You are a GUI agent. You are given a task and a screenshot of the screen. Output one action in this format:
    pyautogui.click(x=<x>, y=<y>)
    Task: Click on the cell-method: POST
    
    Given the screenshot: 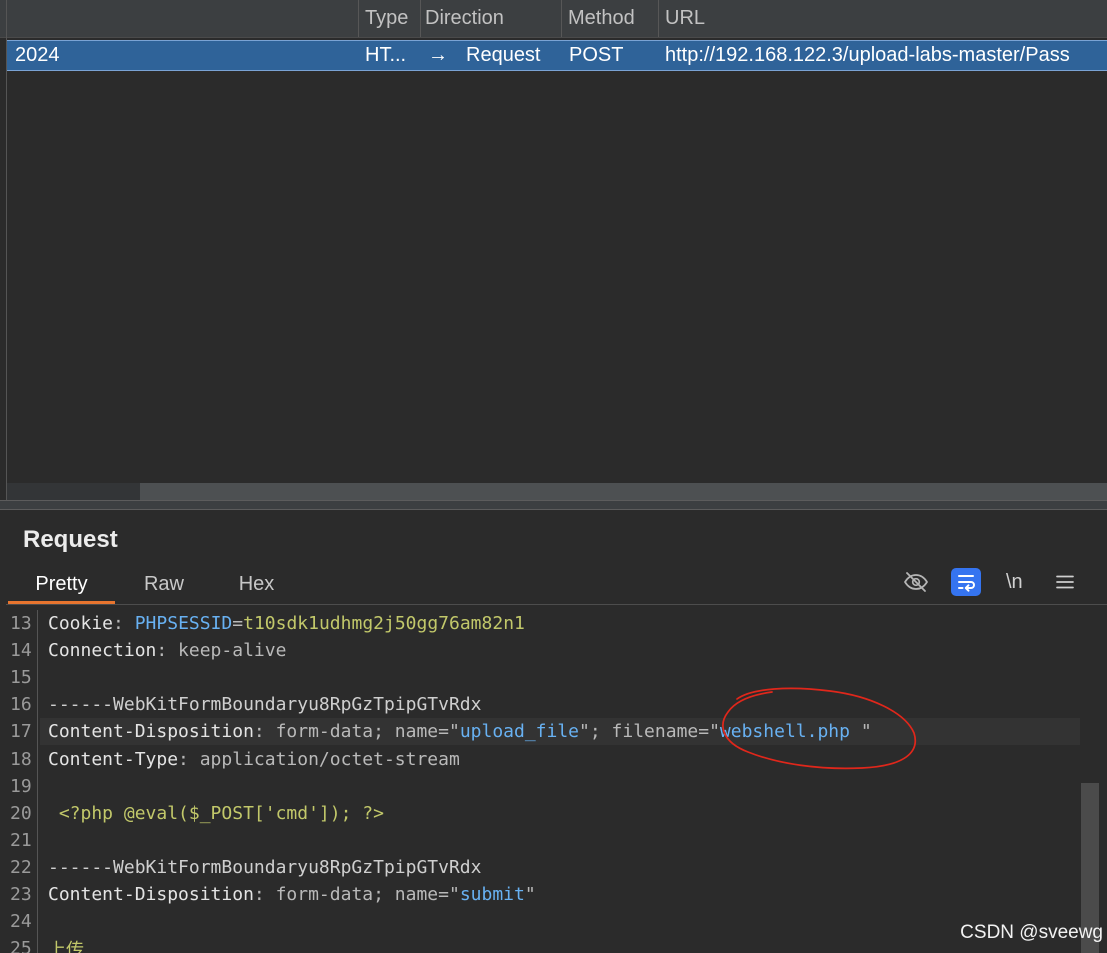 What is the action you would take?
    pyautogui.click(x=596, y=55)
    